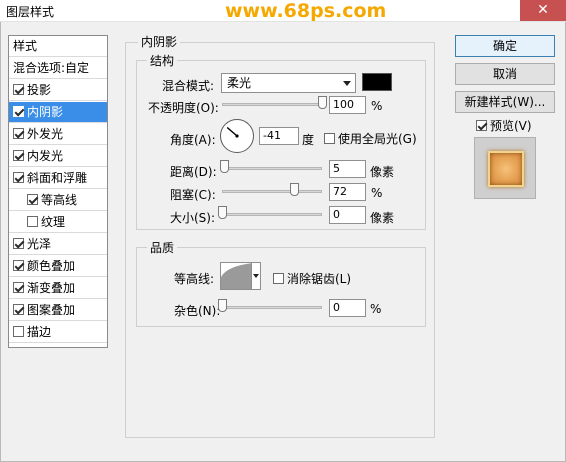 Image resolution: width=566 pixels, height=462 pixels. Describe the element at coordinates (329, 138) in the screenshot. I see `global-light-check-icon` at that location.